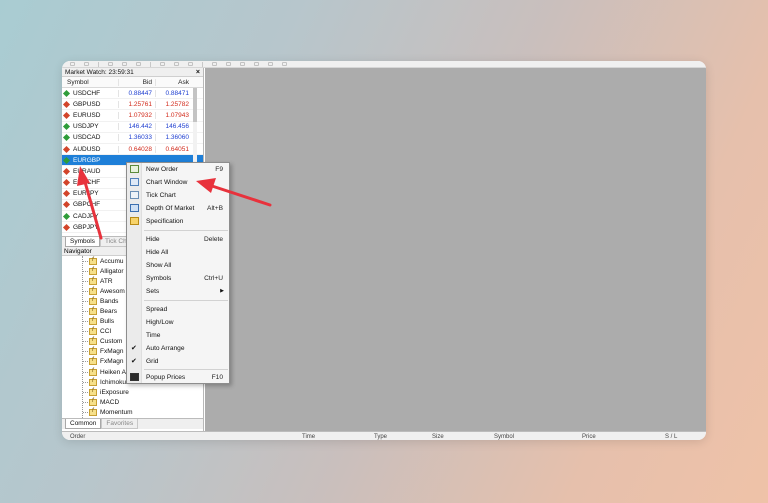 The height and width of the screenshot is (503, 768). I want to click on menu-item-grid: ✔ Grid, so click(178, 361).